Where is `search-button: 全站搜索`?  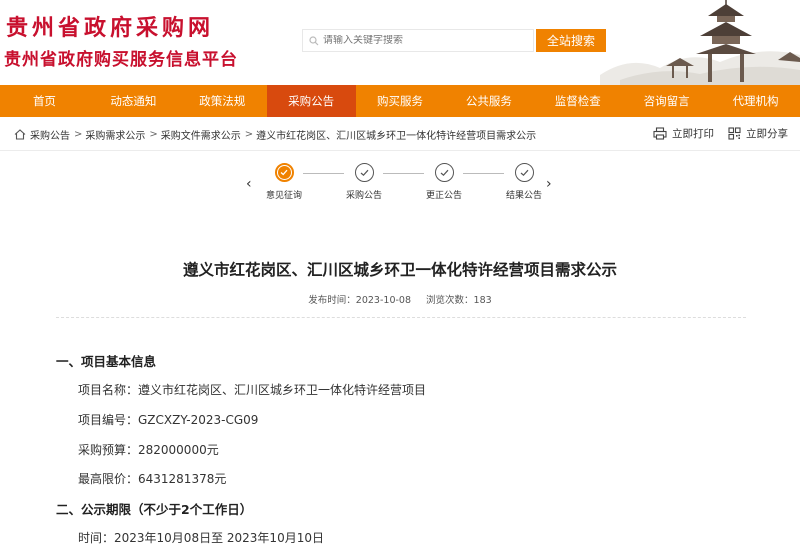
search-button: 全站搜索 is located at coordinates (571, 40).